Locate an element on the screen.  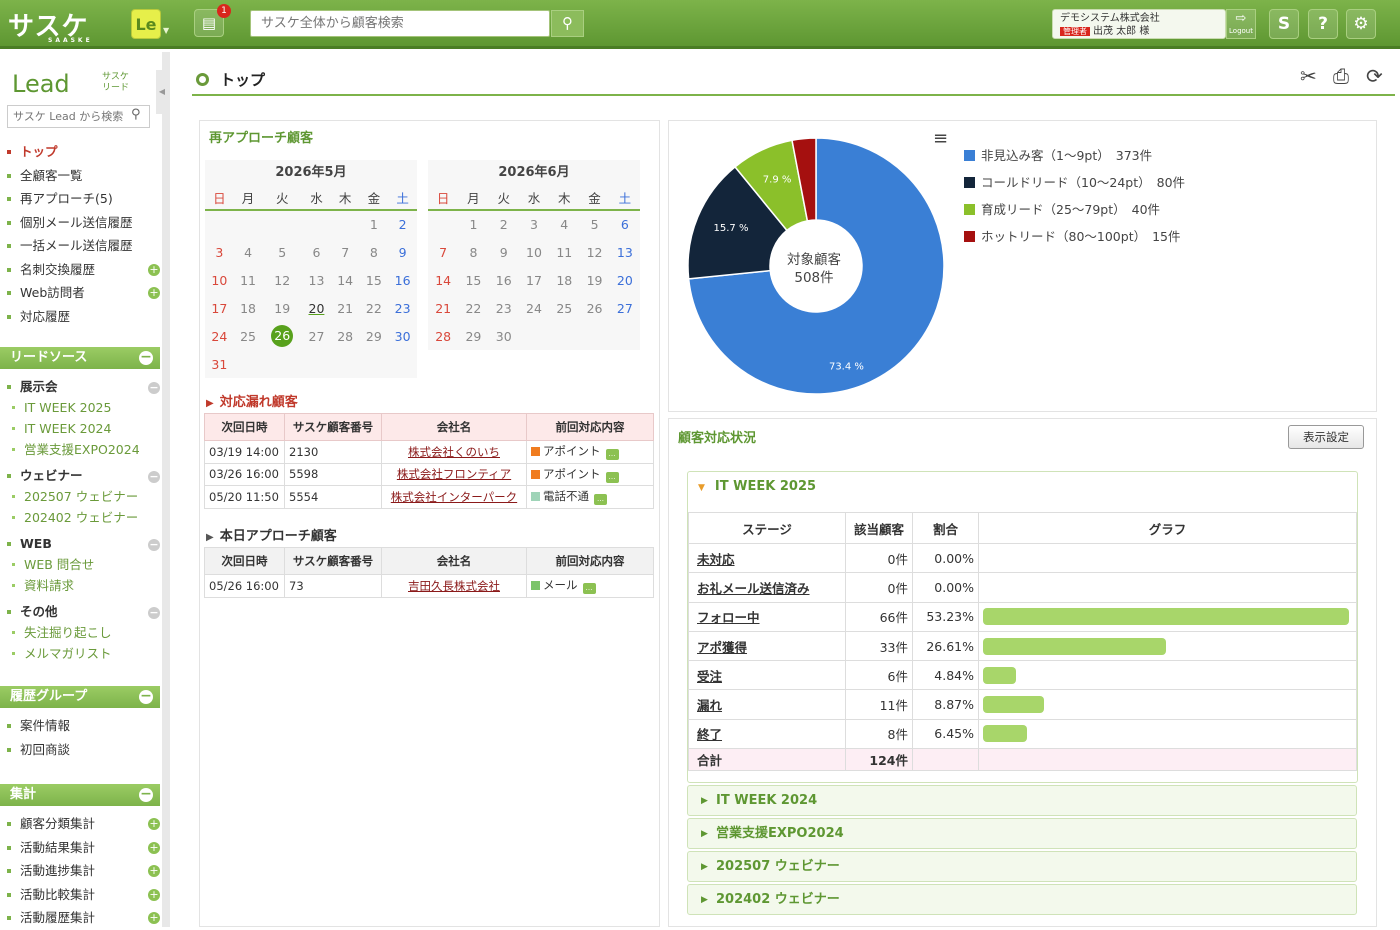
calendar-day: 20 is located at coordinates (316, 308).